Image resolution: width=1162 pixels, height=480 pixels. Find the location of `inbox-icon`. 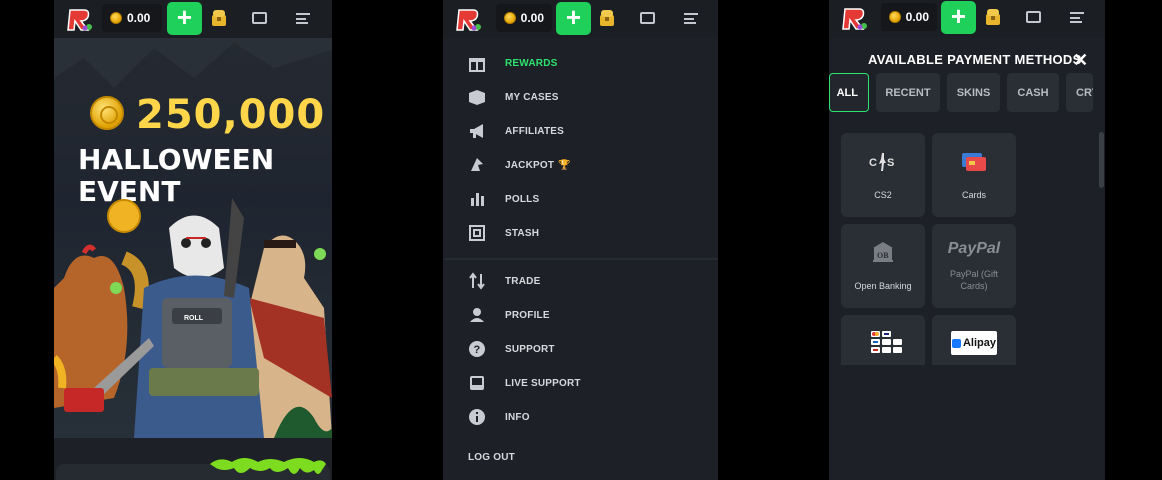

inbox-icon is located at coordinates (477, 383).